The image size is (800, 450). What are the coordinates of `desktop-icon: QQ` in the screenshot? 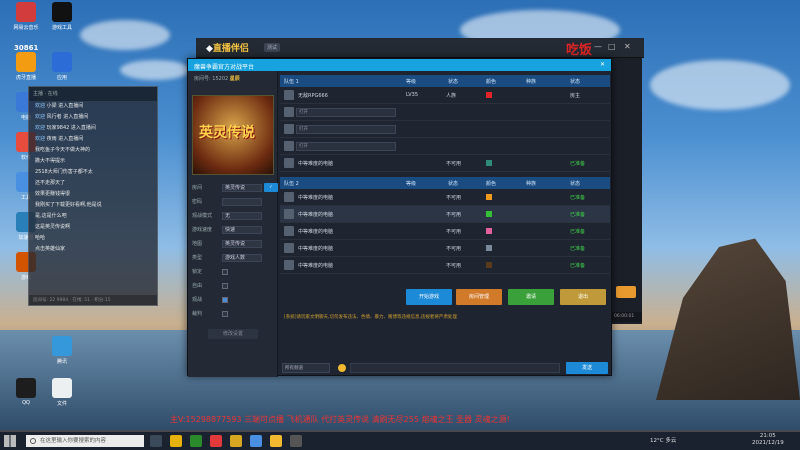 It's located at (26, 392).